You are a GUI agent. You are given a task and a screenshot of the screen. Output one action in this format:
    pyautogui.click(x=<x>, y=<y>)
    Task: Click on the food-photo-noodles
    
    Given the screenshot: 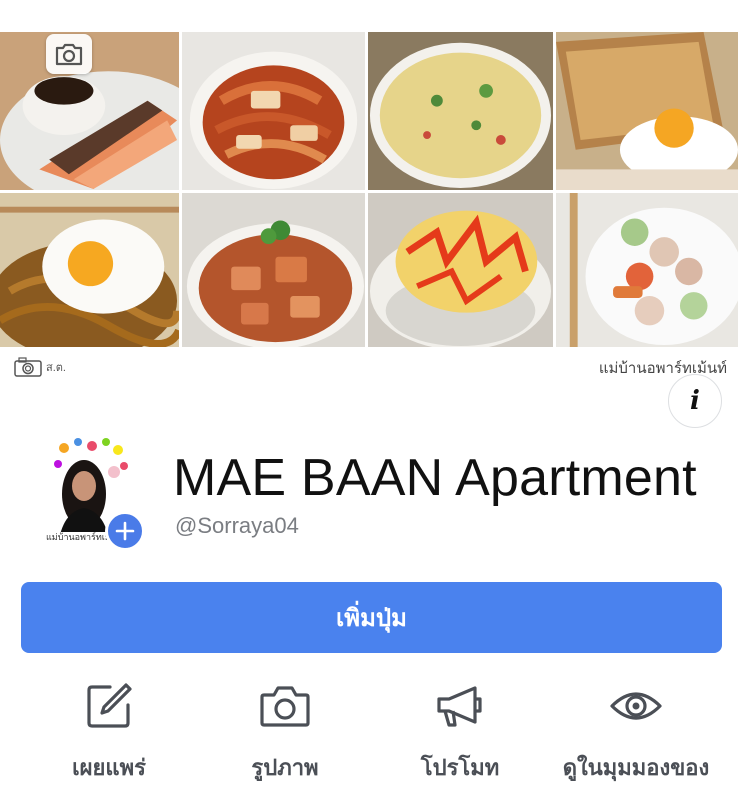 What is the action you would take?
    pyautogui.click(x=275, y=112)
    